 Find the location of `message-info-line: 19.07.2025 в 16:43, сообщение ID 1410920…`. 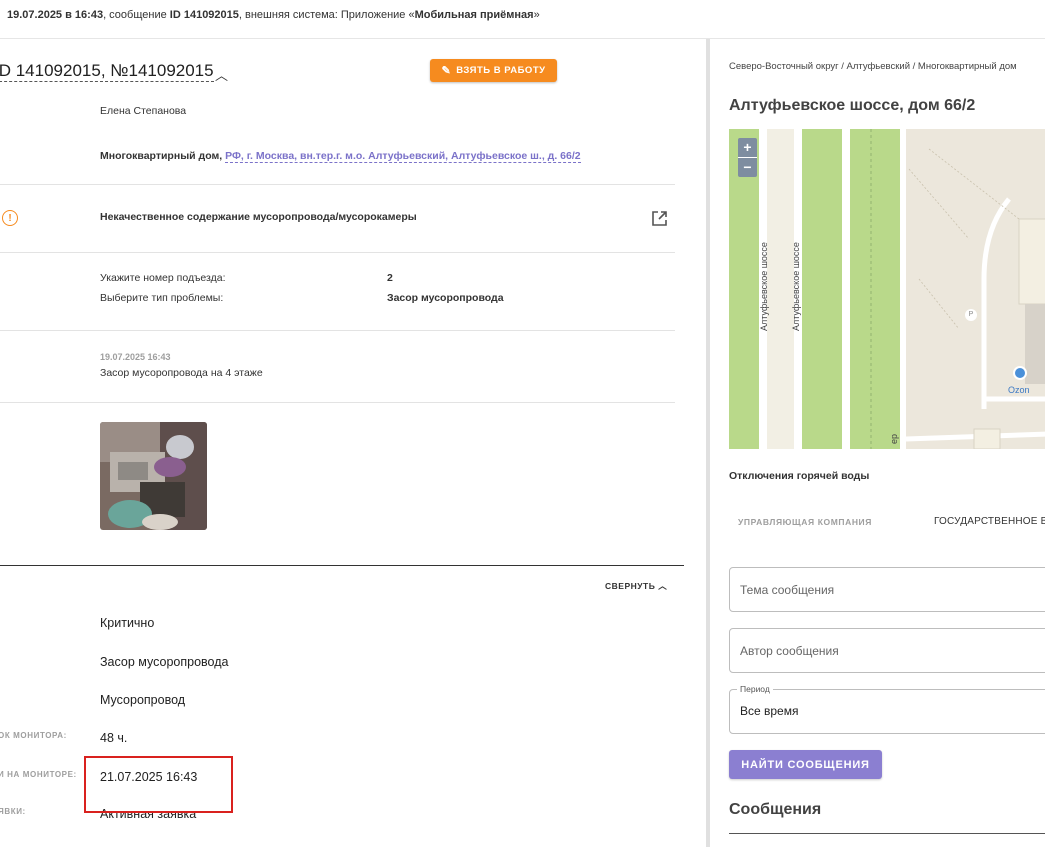

message-info-line: 19.07.2025 в 16:43, сообщение ID 1410920… is located at coordinates (273, 15).